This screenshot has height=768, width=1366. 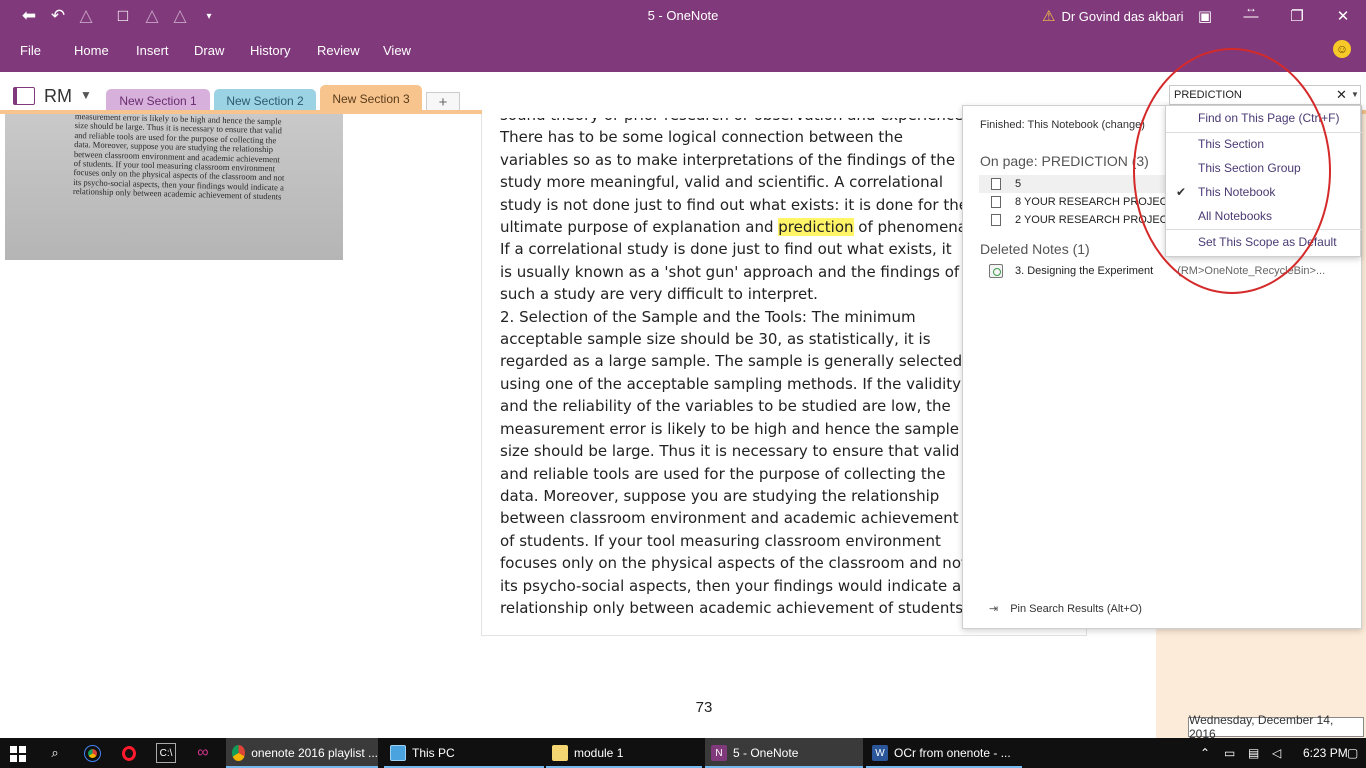 What do you see at coordinates (560, 753) in the screenshot?
I see `folder-icon` at bounding box center [560, 753].